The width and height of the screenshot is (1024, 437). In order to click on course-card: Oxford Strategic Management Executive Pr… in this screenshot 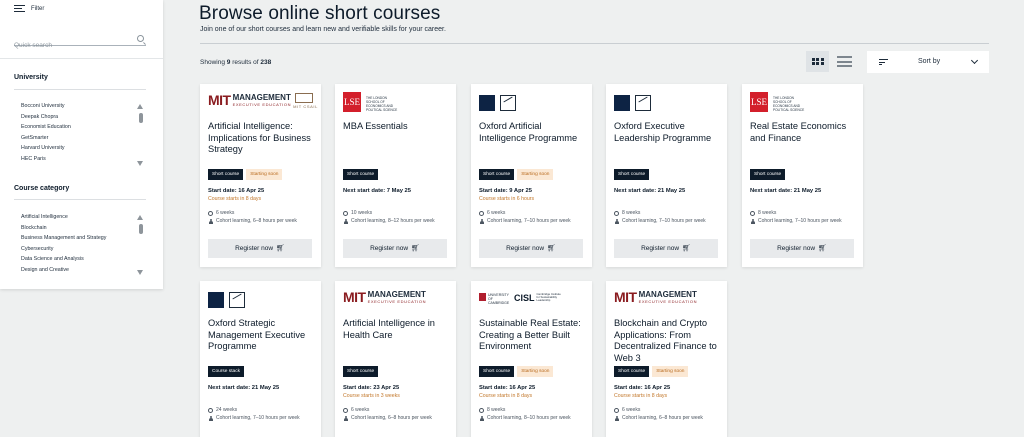, I will do `click(260, 359)`.